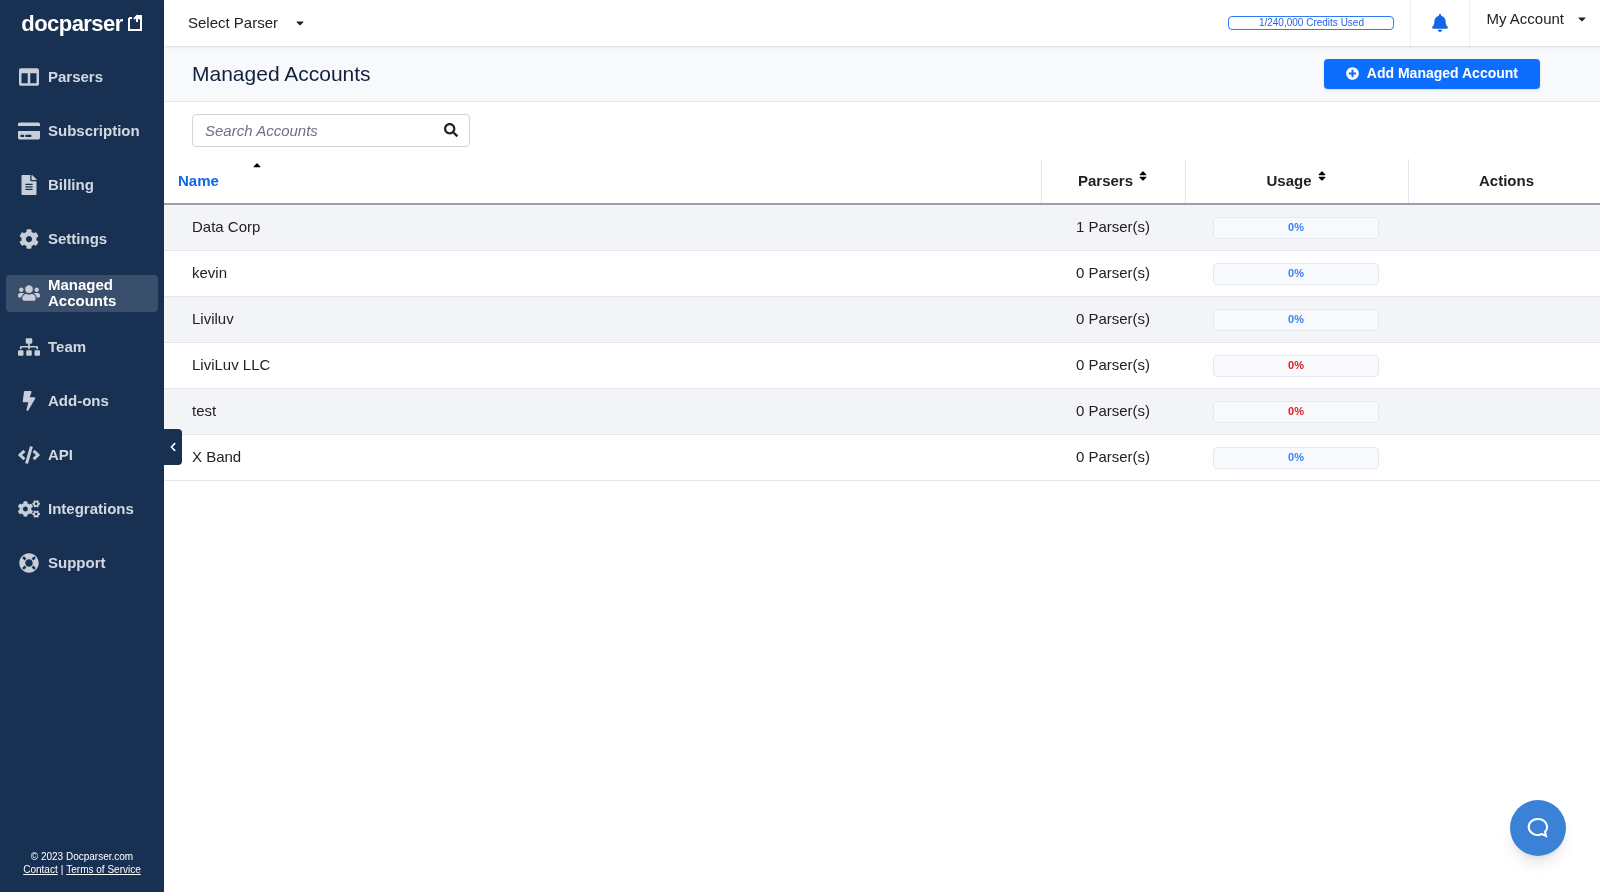  I want to click on account-menu: My Account, so click(1537, 19).